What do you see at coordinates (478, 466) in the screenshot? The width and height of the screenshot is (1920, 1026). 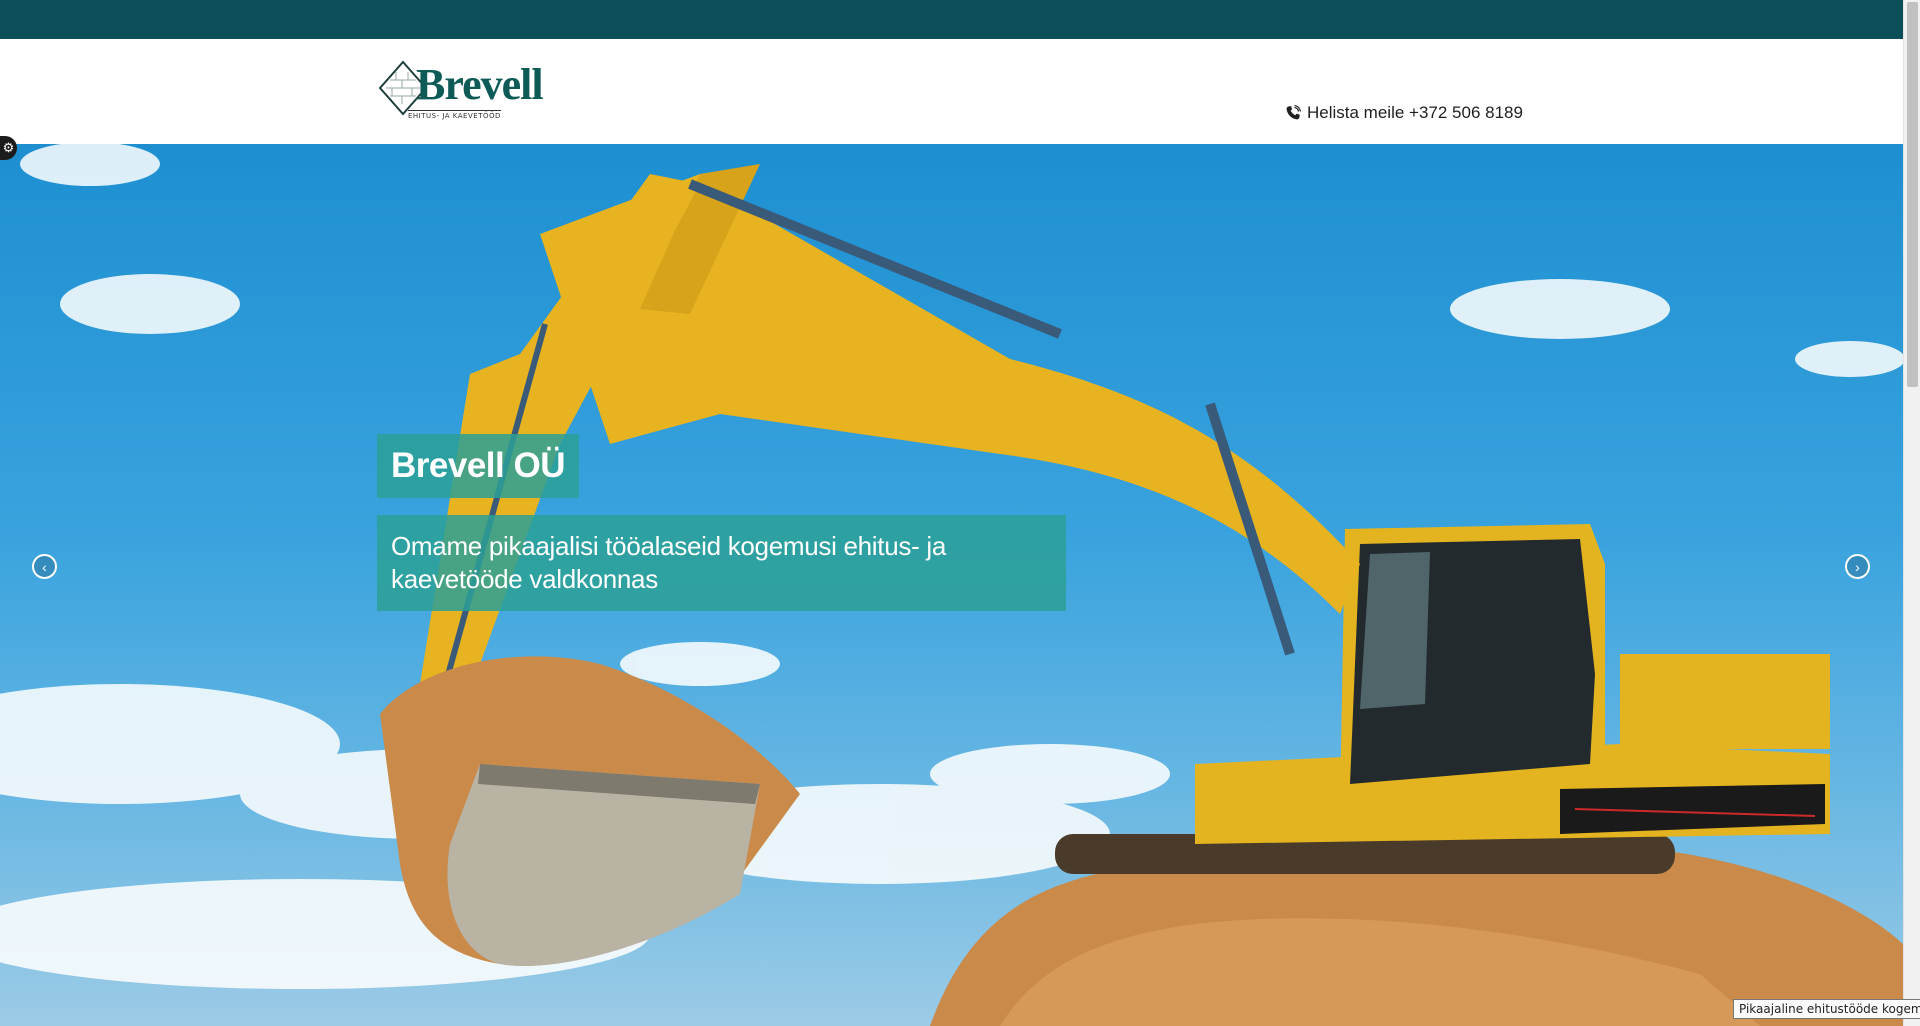 I see `hero-title: Brevell OÜ` at bounding box center [478, 466].